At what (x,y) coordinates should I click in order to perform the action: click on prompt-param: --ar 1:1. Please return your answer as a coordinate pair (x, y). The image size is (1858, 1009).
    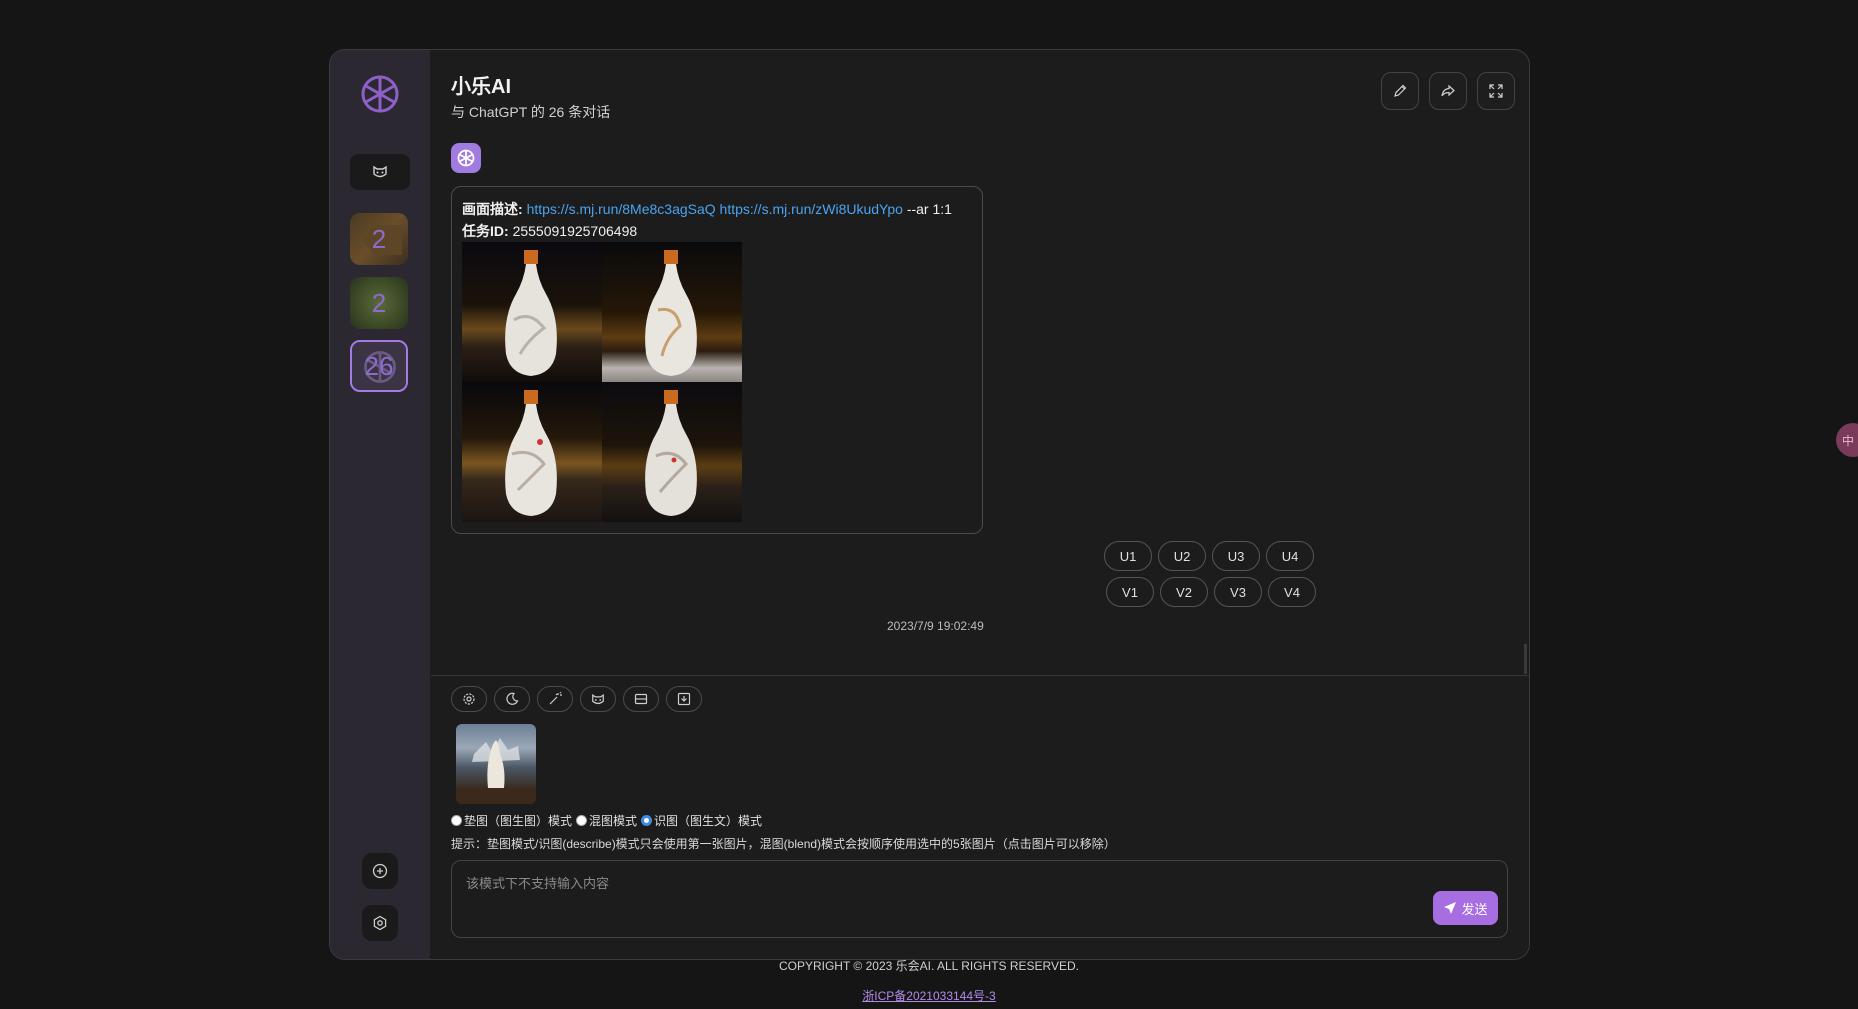
    Looking at the image, I should click on (929, 209).